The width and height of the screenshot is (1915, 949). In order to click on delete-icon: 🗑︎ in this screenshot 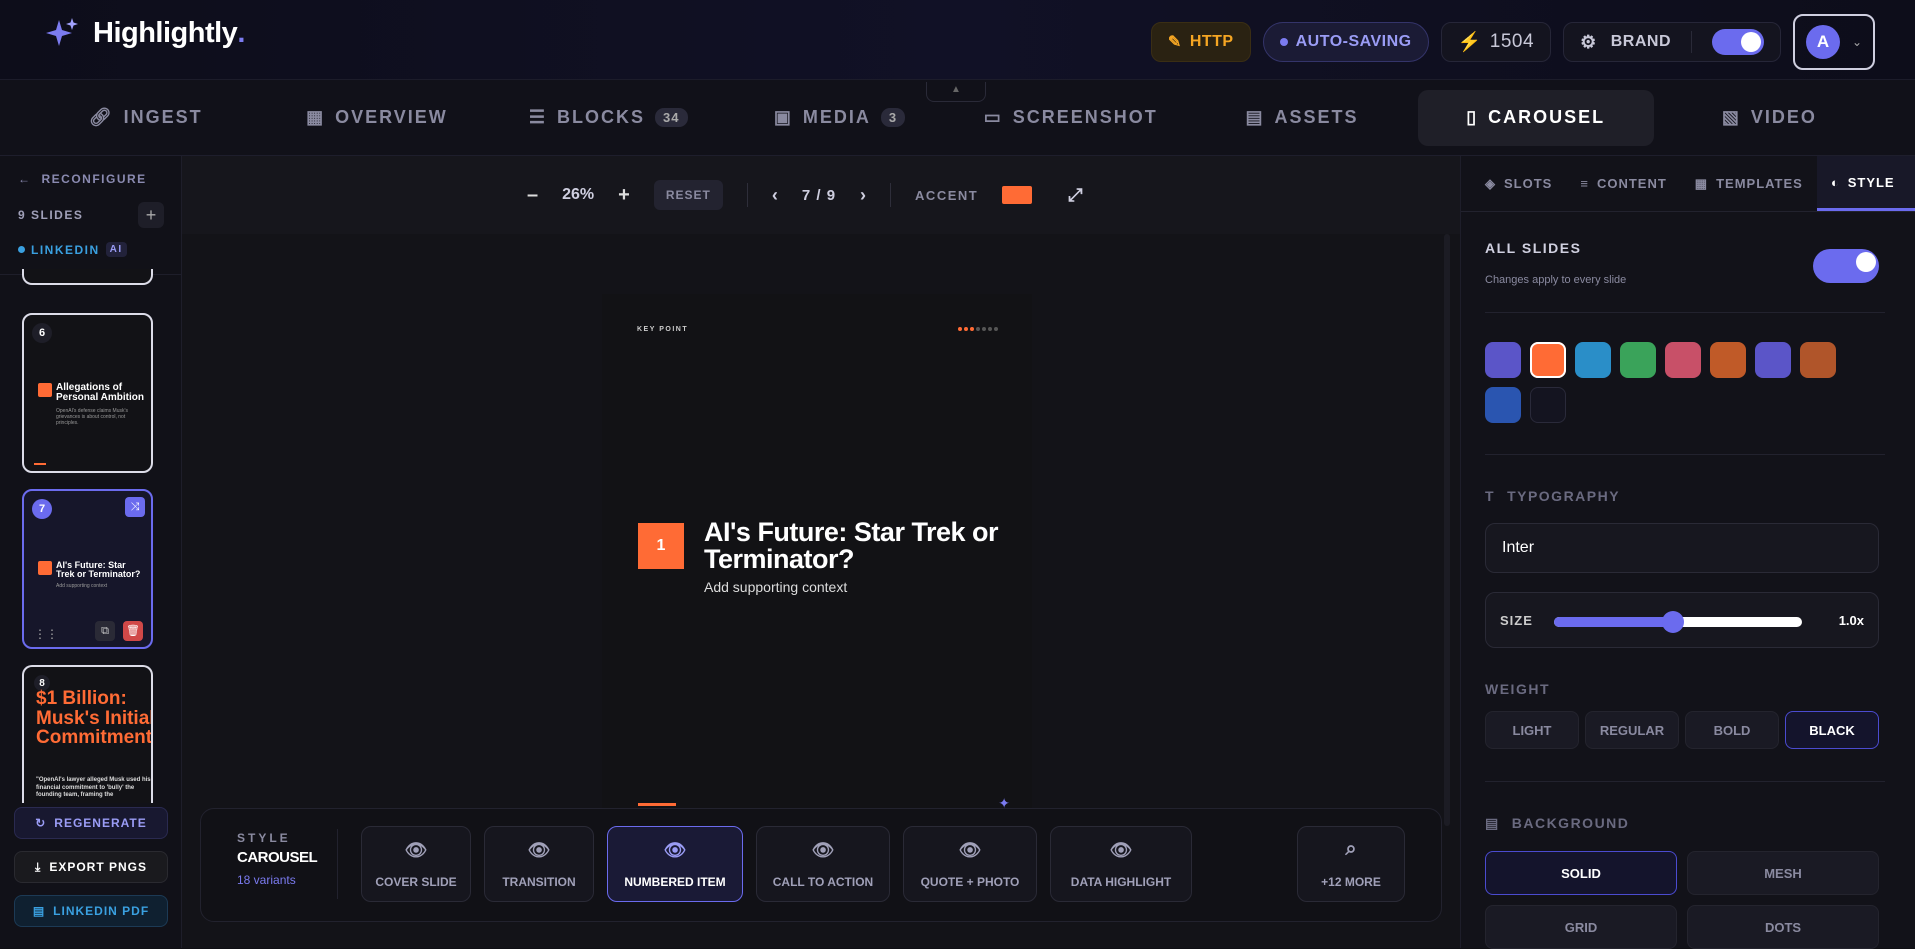, I will do `click(133, 631)`.